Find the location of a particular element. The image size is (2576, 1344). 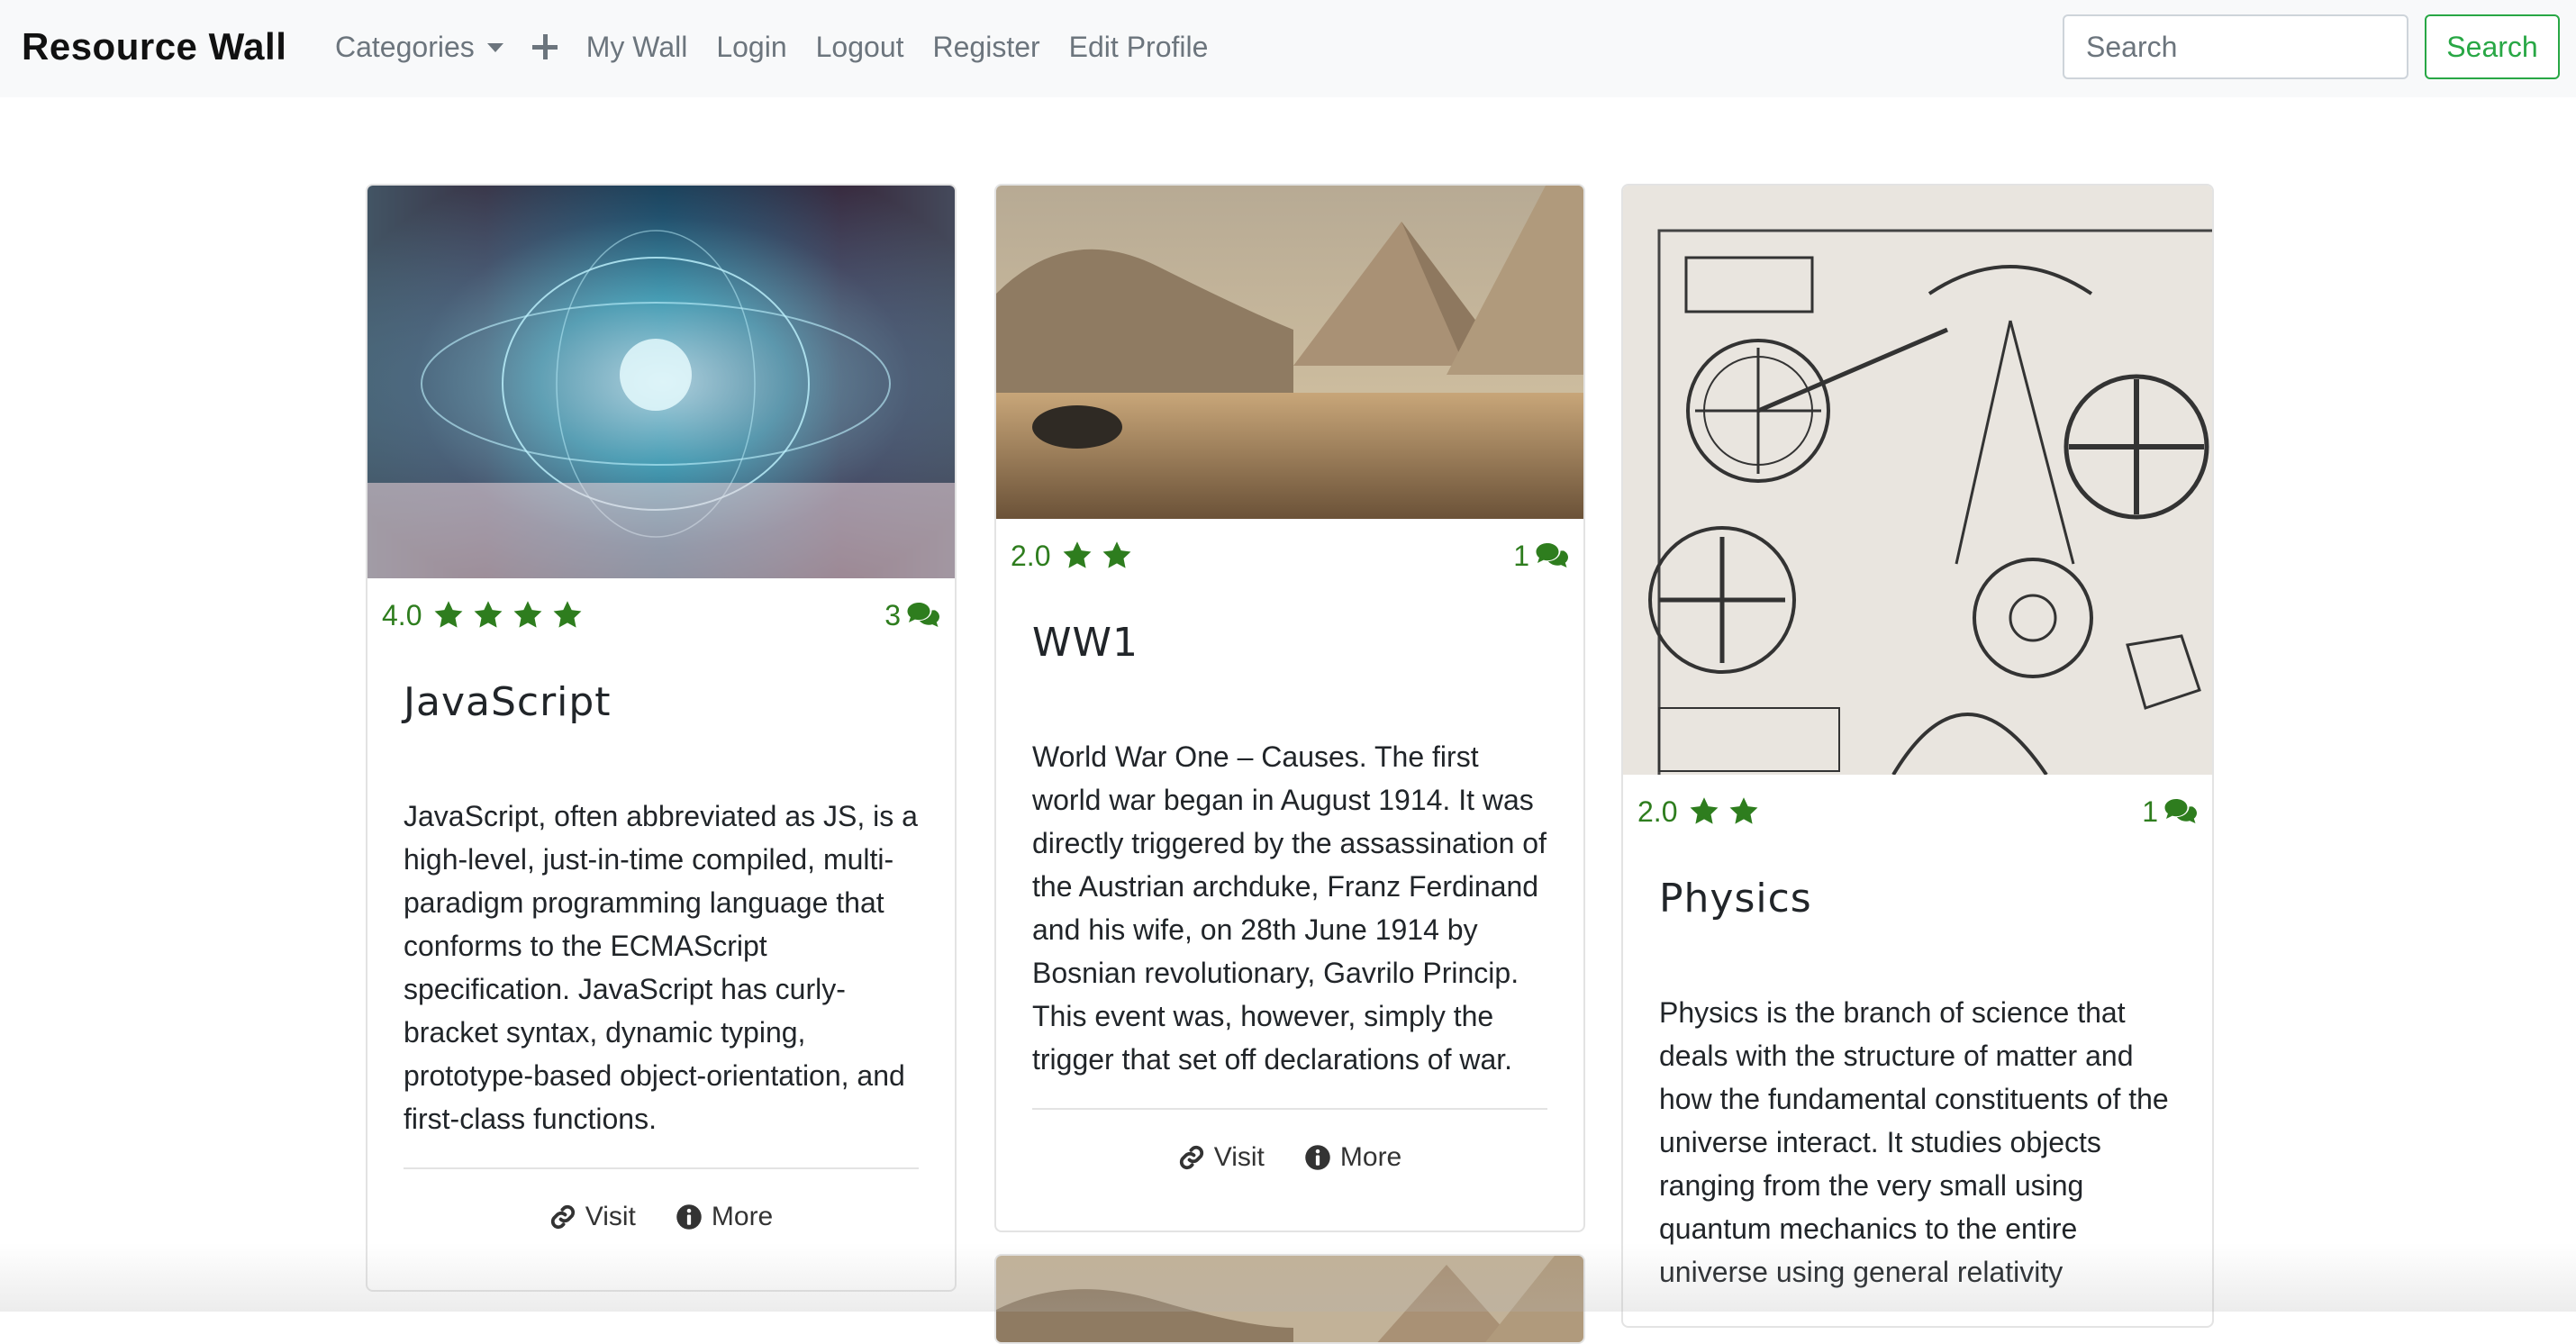

categories-dropdown: Categories is located at coordinates (419, 47).